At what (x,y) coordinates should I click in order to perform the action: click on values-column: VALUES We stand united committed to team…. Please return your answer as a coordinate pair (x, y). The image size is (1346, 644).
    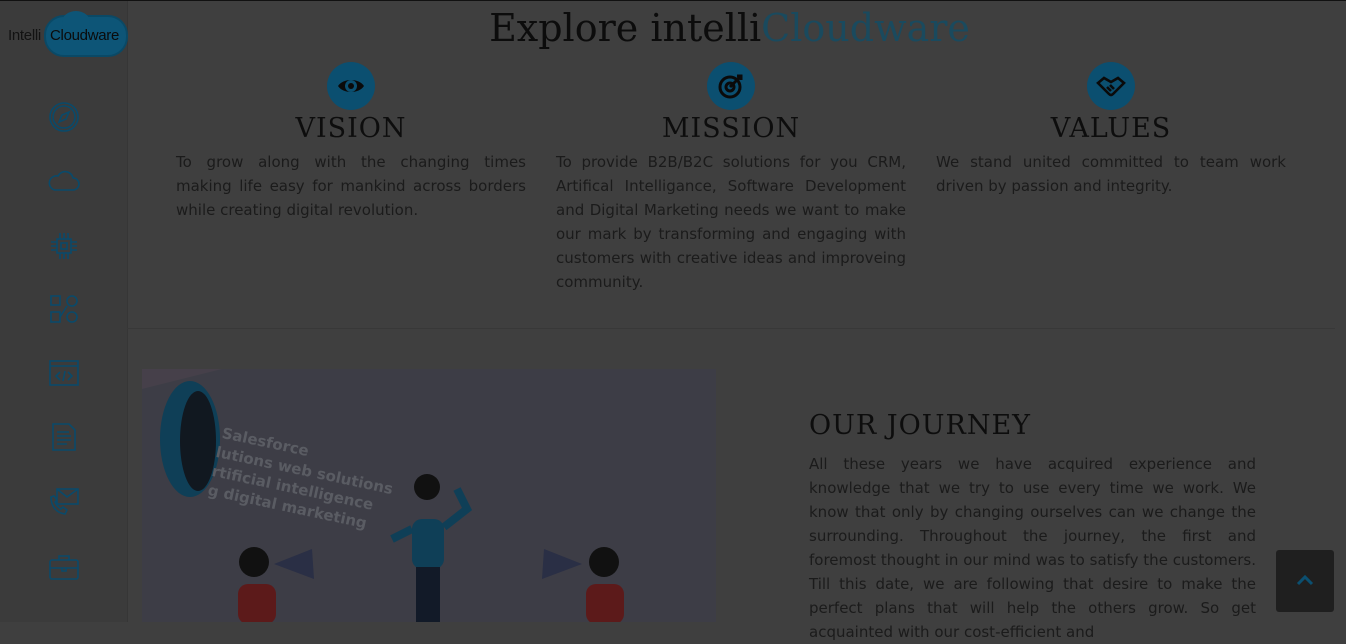
    Looking at the image, I should click on (1111, 130).